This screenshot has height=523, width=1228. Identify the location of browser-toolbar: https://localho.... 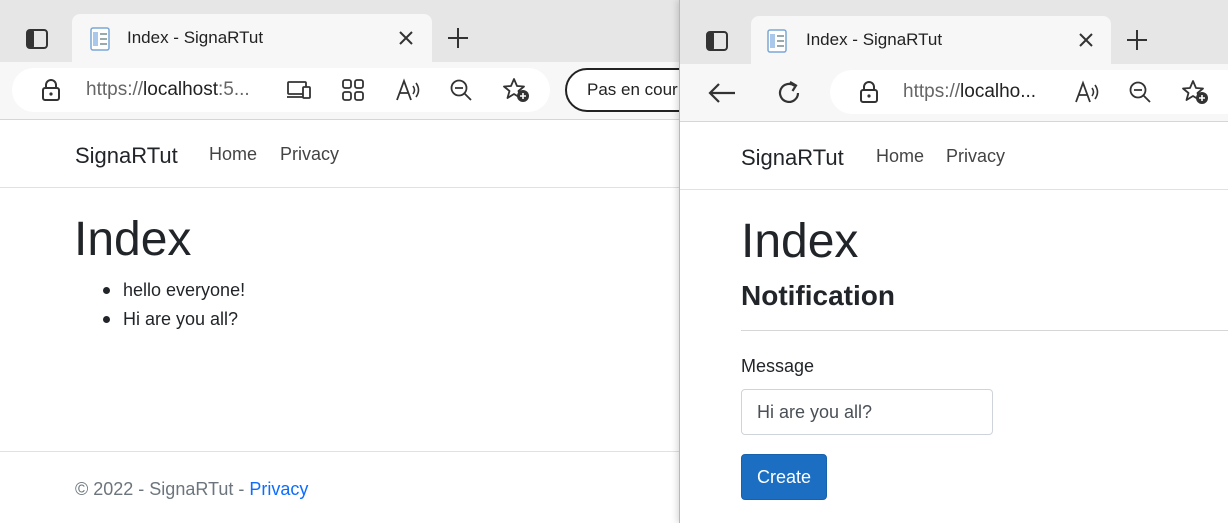
(954, 93).